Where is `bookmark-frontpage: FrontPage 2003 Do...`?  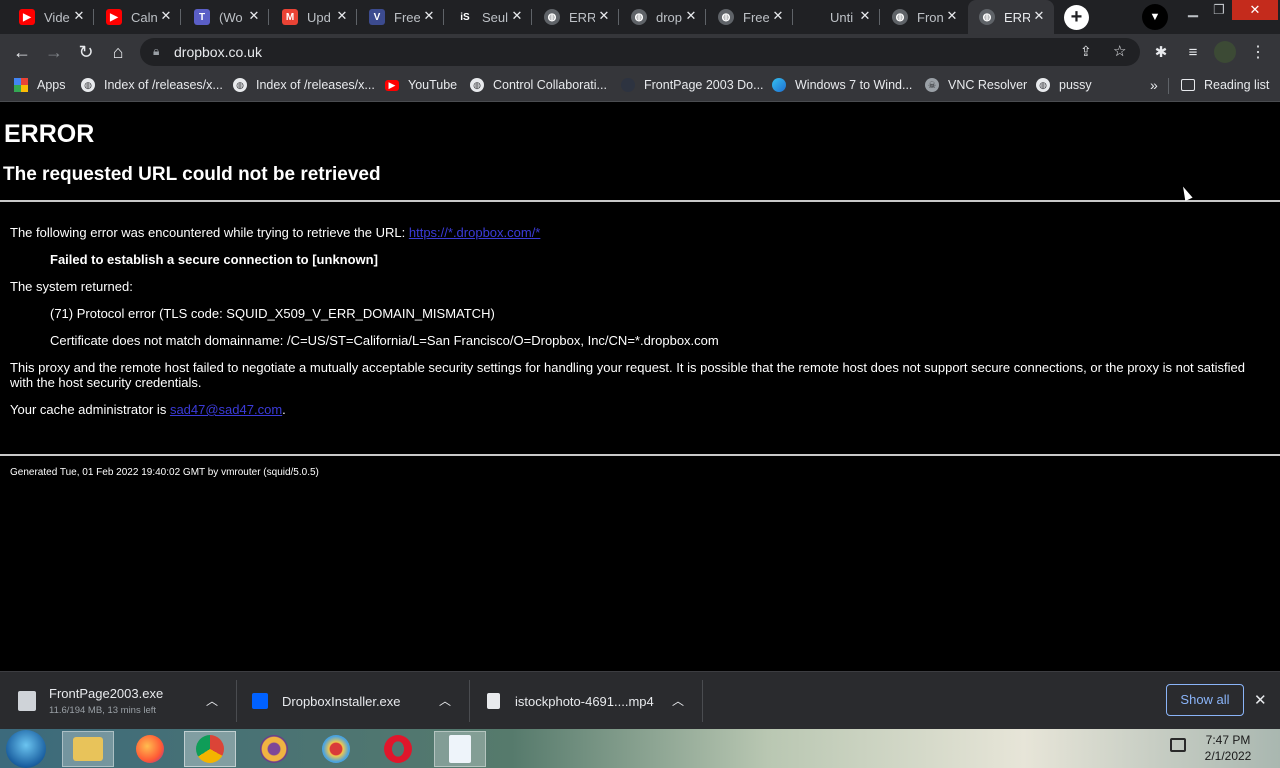 bookmark-frontpage: FrontPage 2003 Do... is located at coordinates (692, 85).